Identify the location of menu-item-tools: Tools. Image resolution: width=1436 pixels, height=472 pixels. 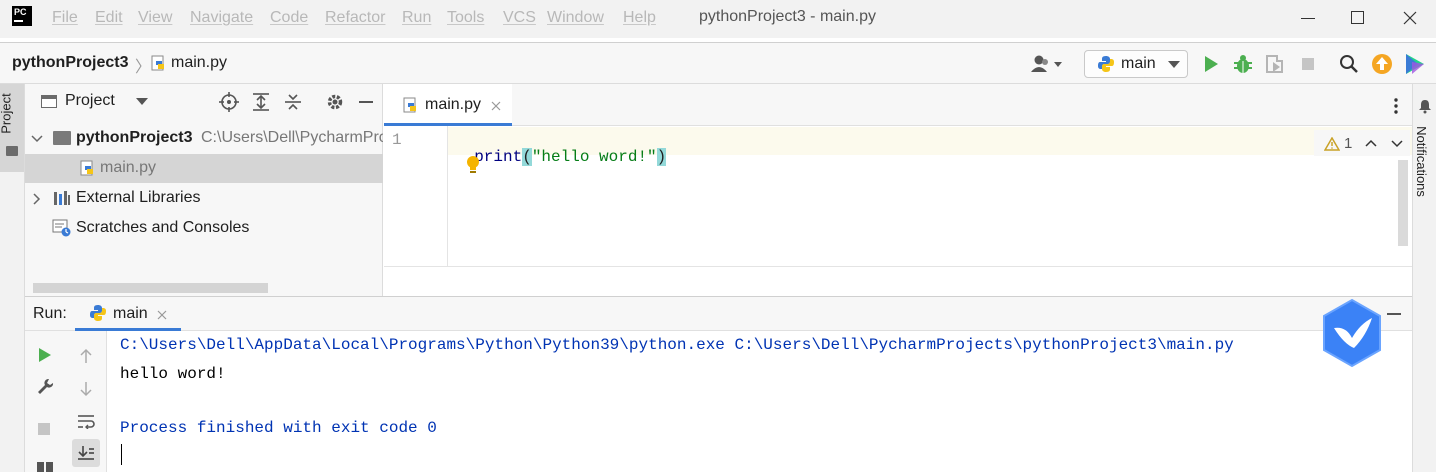
(465, 18).